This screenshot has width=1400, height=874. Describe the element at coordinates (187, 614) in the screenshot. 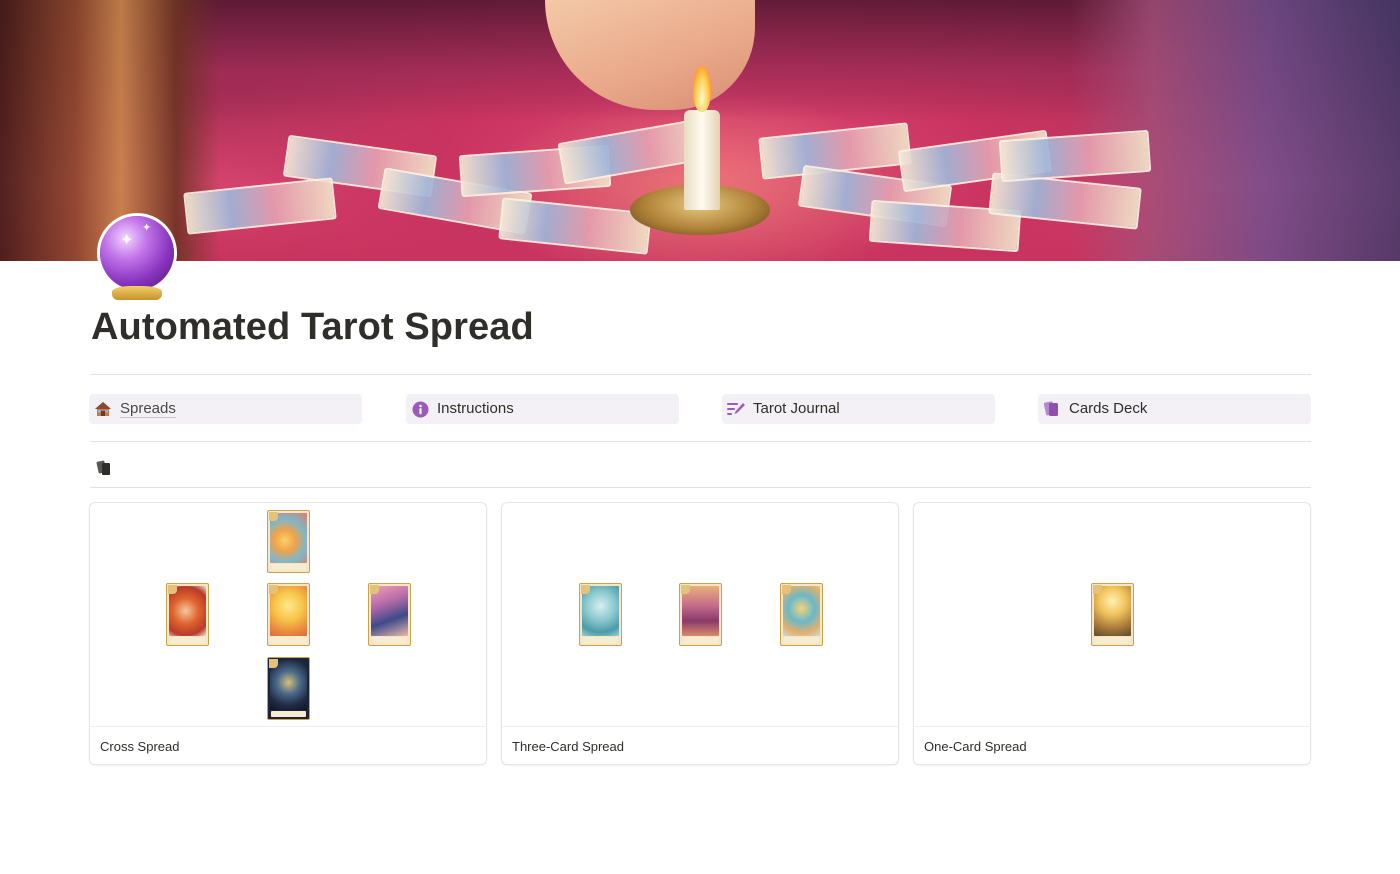

I see `tarot-card-strength` at that location.